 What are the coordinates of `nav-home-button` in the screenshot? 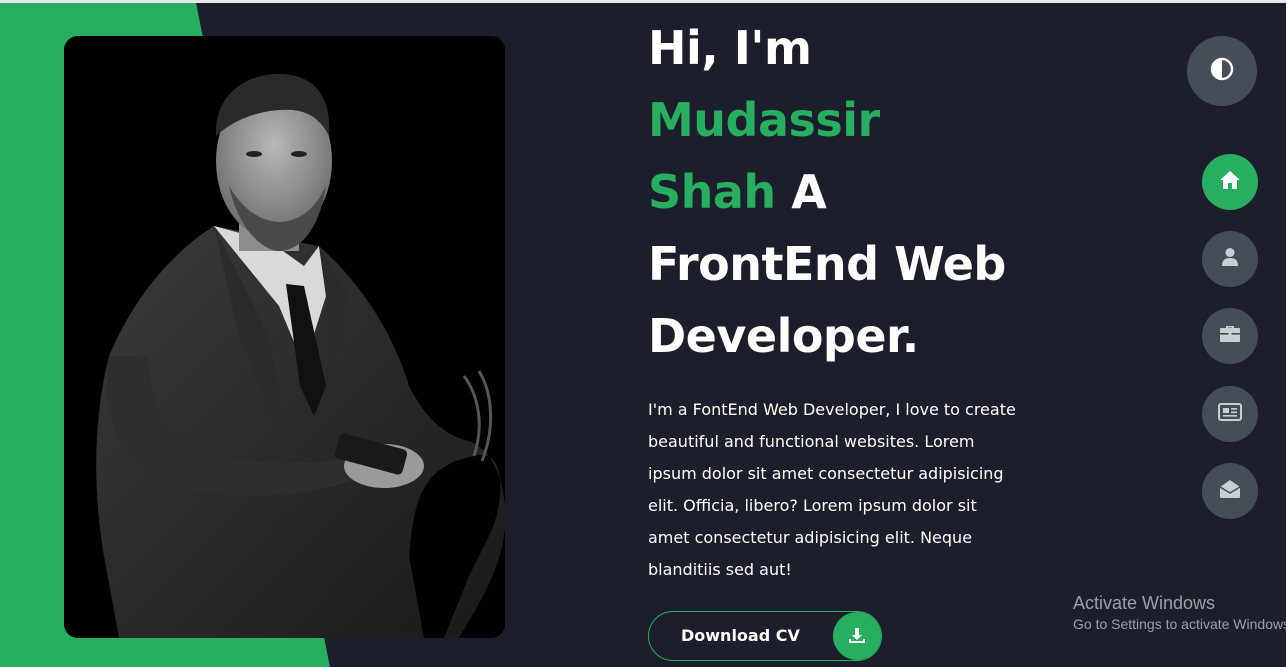 It's located at (1230, 182).